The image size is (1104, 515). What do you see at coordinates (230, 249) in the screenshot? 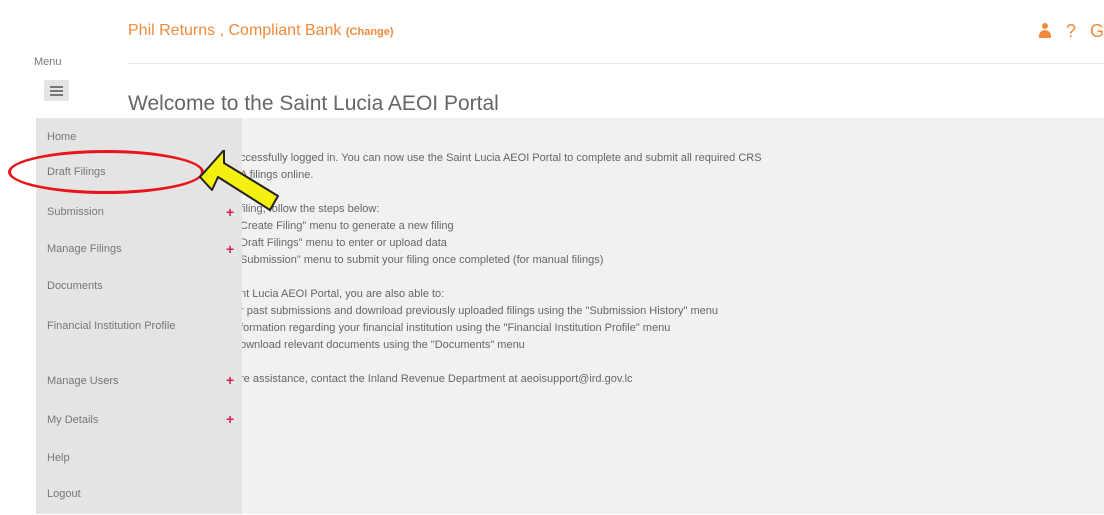
I see `expand-manage-filings-icon: +` at bounding box center [230, 249].